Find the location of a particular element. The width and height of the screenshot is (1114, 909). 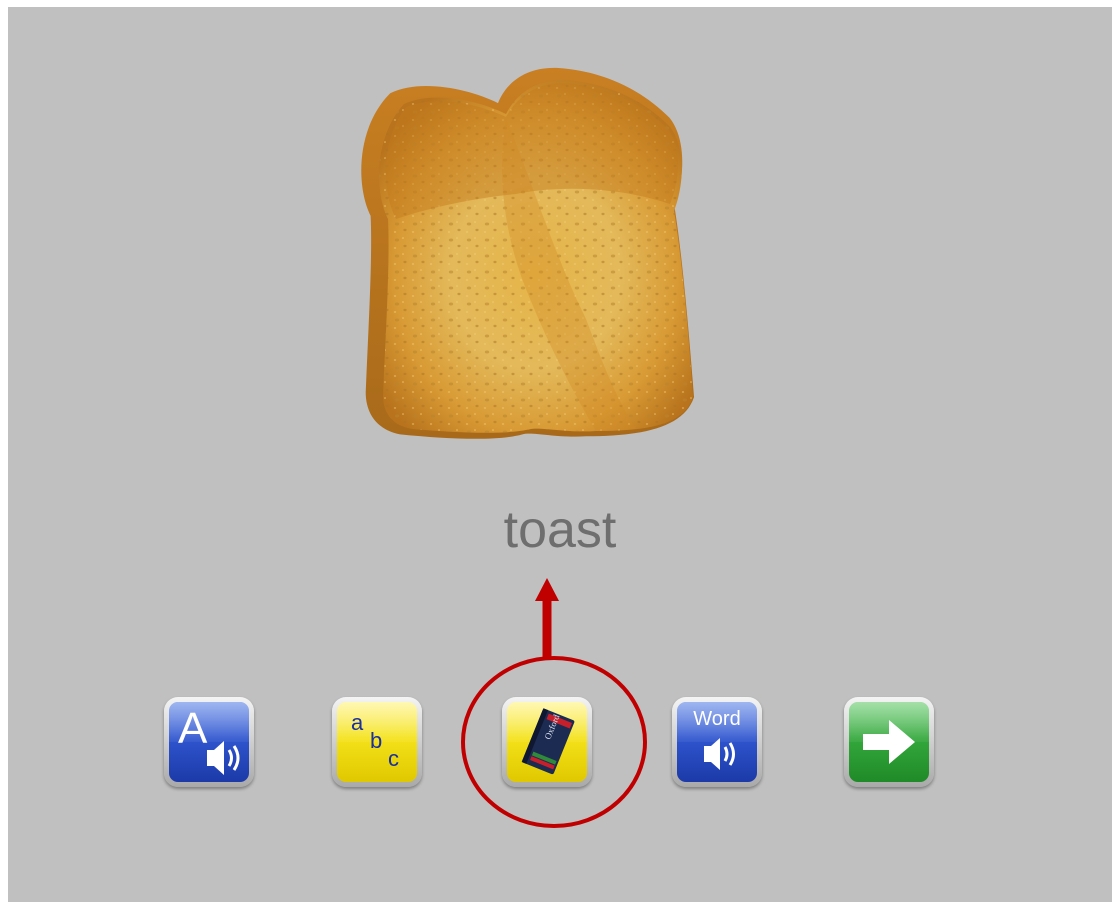

next-button is located at coordinates (889, 742).